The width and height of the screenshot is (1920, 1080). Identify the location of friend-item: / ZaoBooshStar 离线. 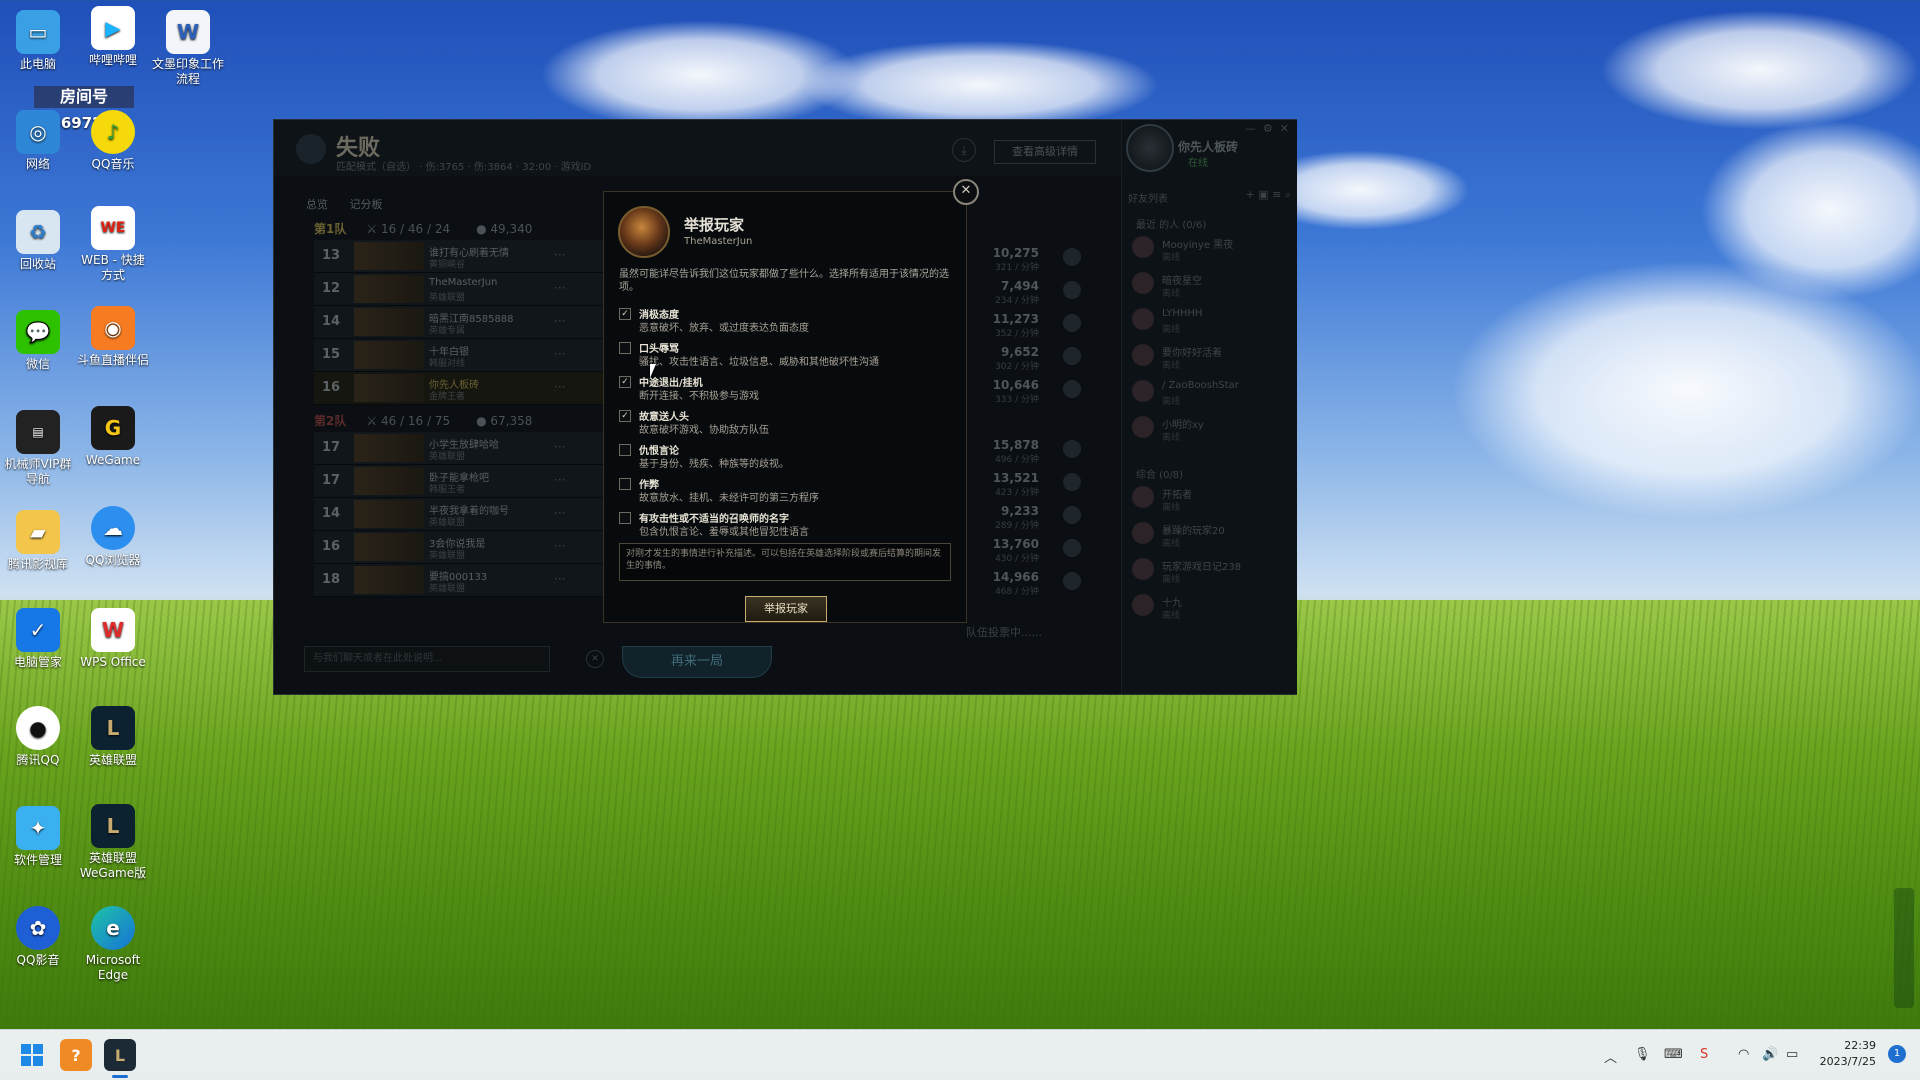
(1212, 393).